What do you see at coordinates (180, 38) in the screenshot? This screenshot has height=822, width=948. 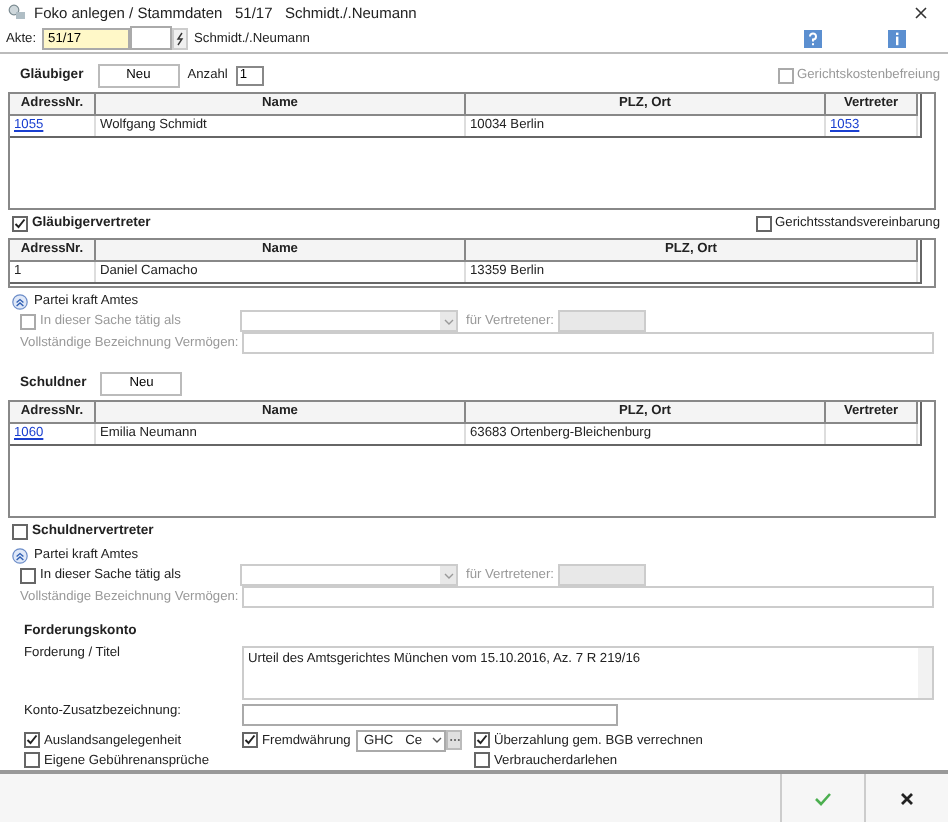 I see `lookup-button` at bounding box center [180, 38].